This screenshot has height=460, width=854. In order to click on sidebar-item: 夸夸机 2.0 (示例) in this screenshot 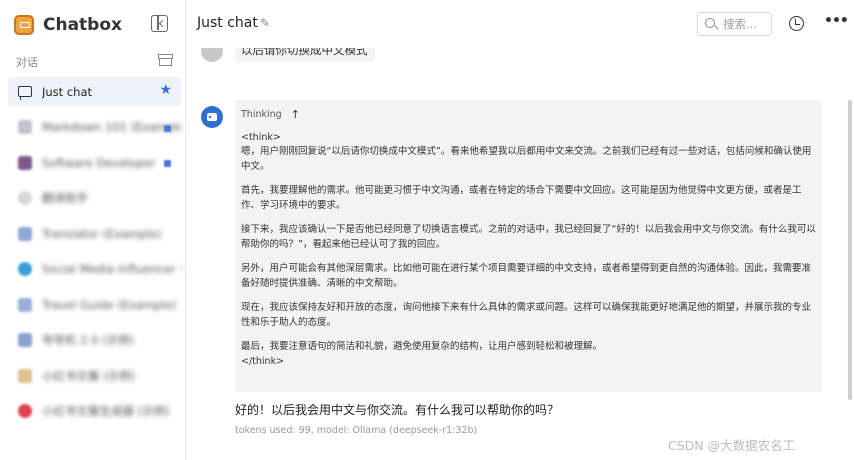, I will do `click(94, 340)`.